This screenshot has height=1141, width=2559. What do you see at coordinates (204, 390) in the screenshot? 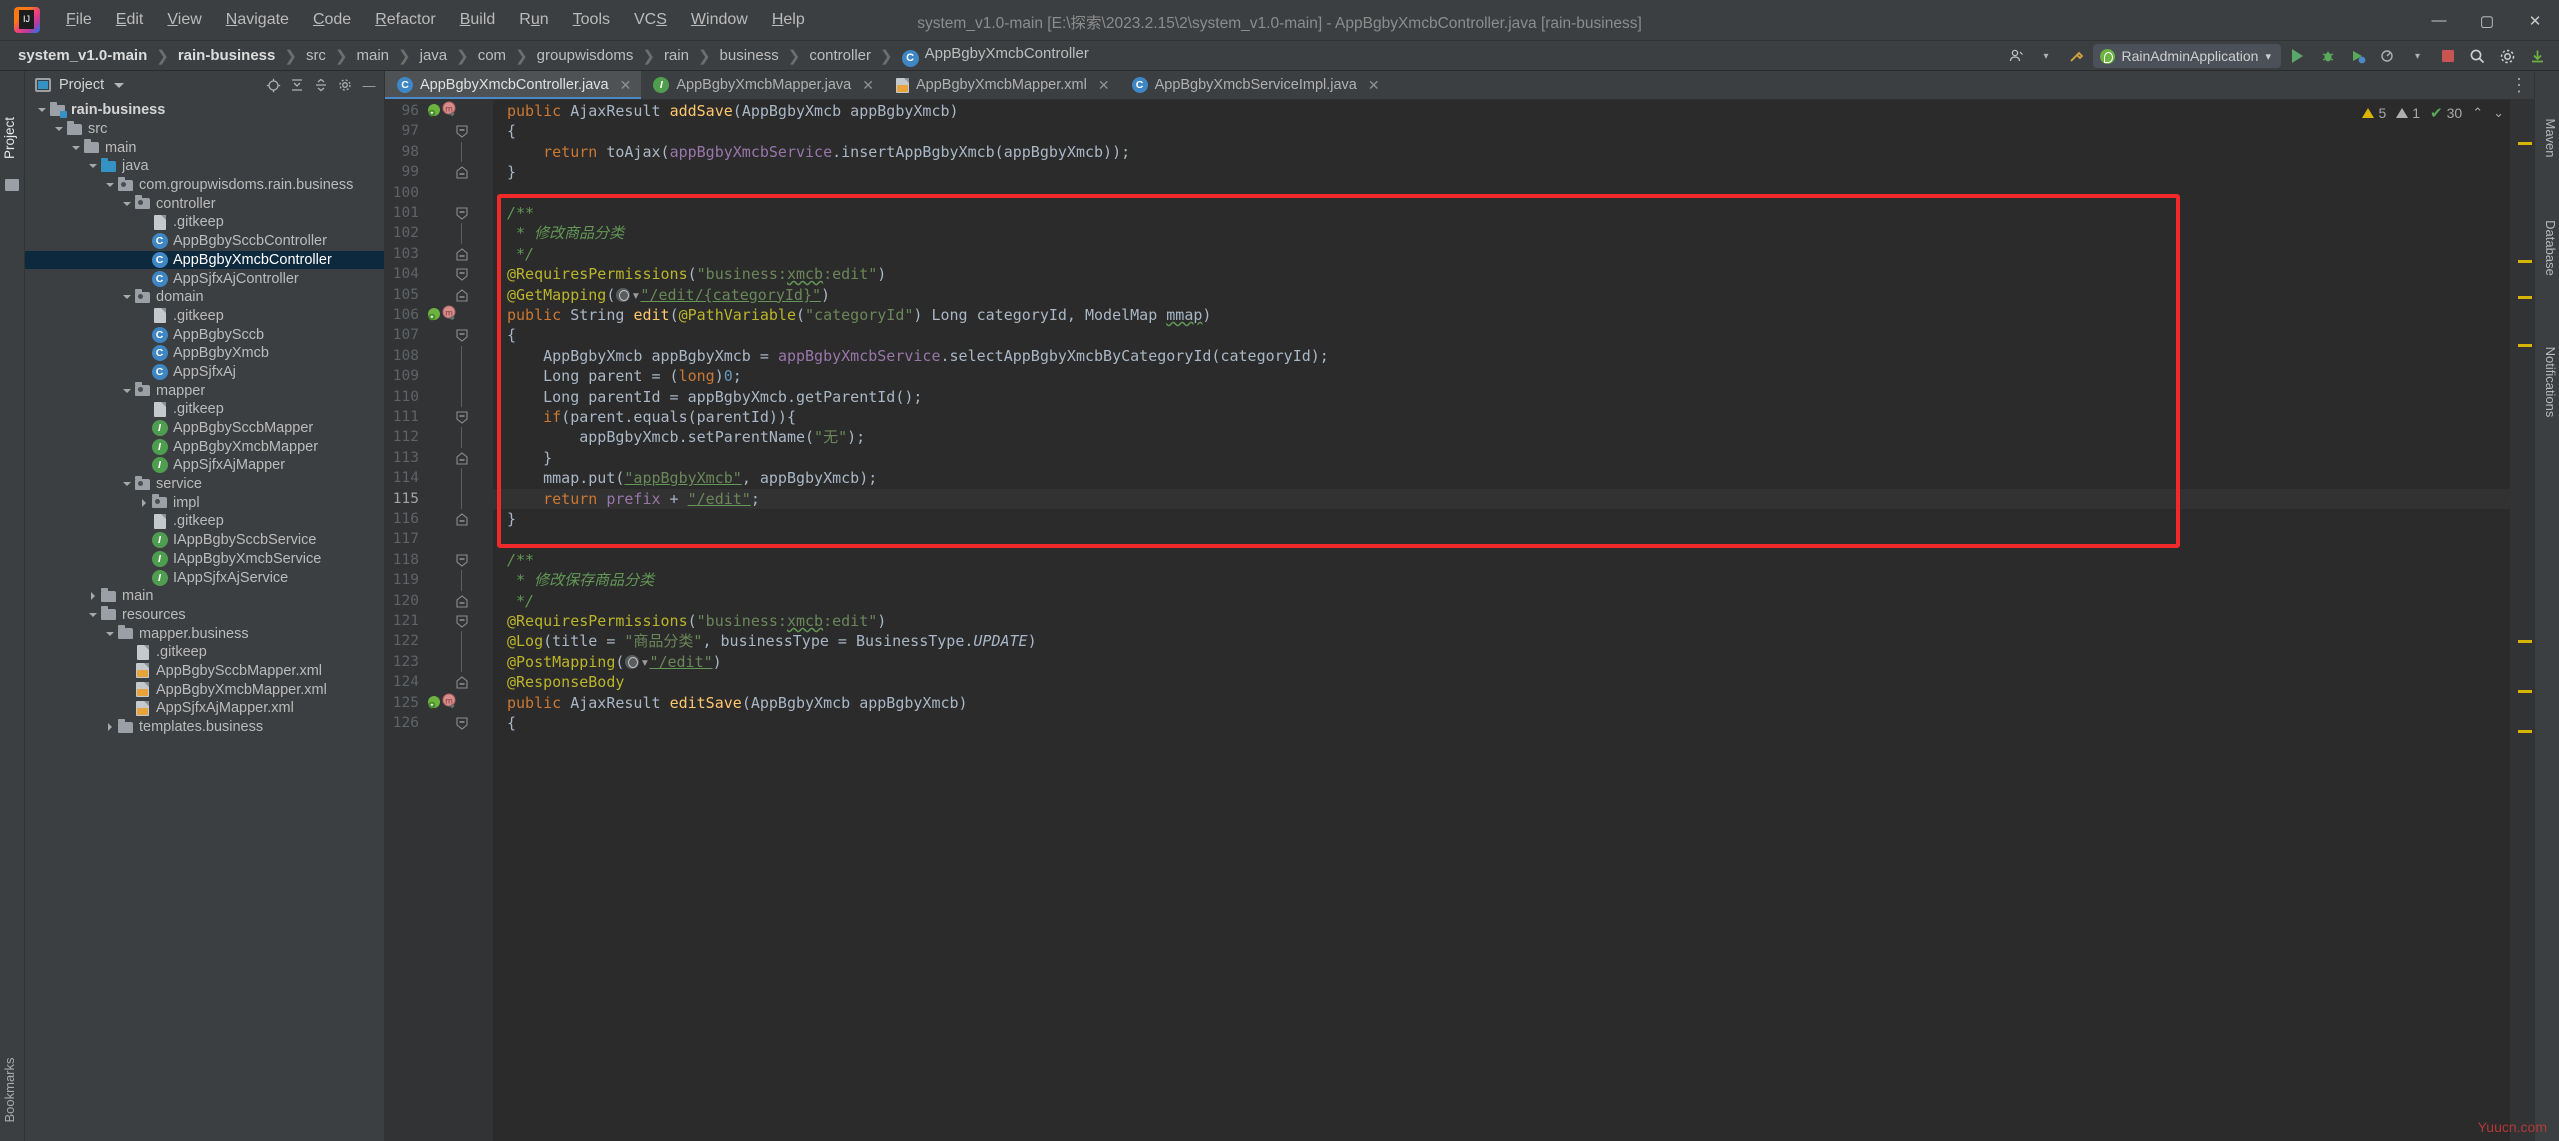
I see `tree-item-mapper: mapper` at bounding box center [204, 390].